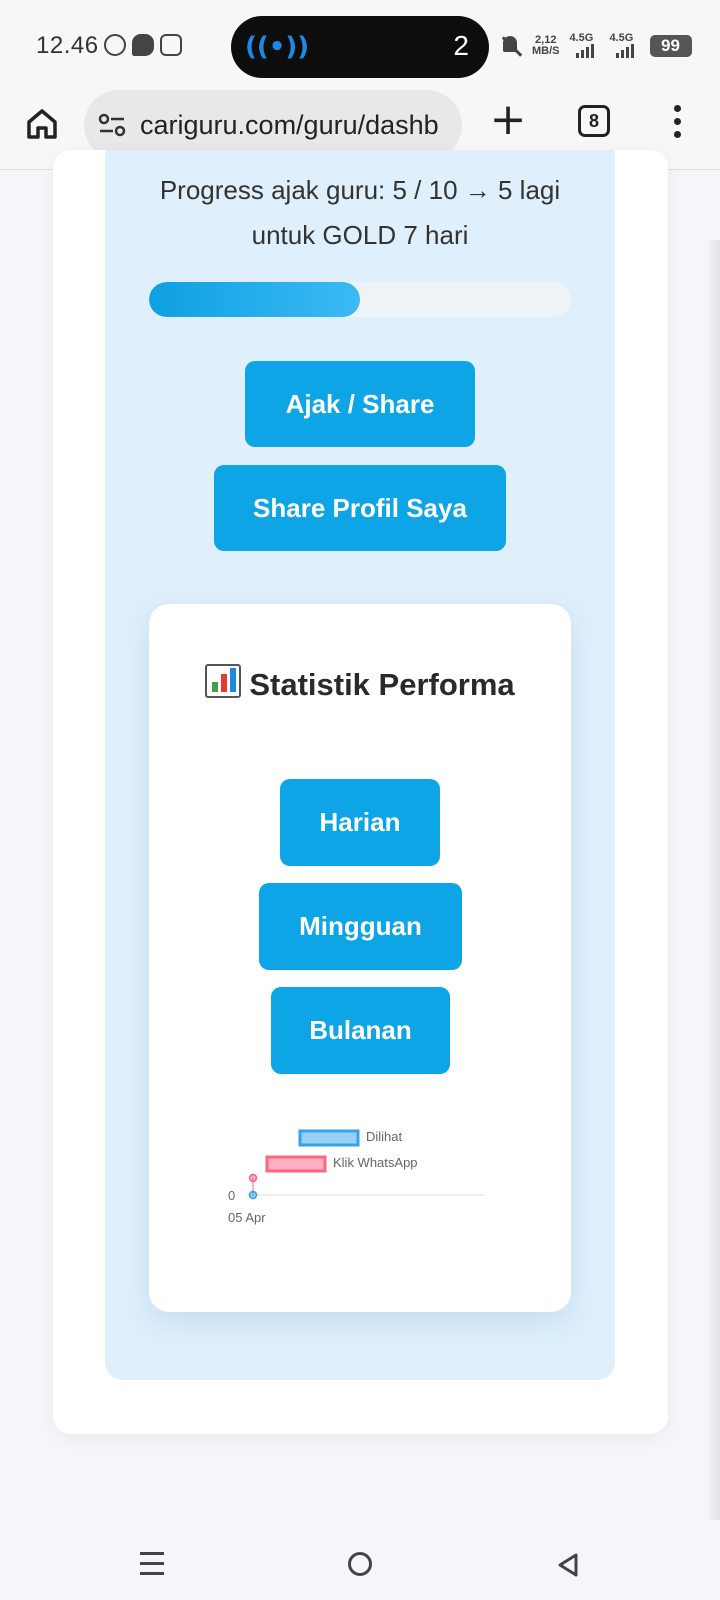 The image size is (720, 1600). I want to click on ajak-share-button: Ajak / Share, so click(360, 404).